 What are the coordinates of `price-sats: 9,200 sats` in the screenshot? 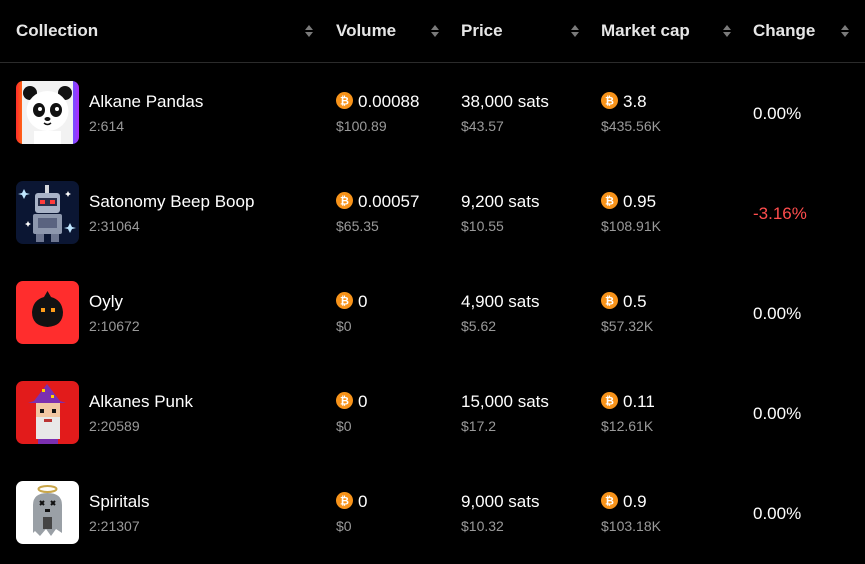 It's located at (500, 201).